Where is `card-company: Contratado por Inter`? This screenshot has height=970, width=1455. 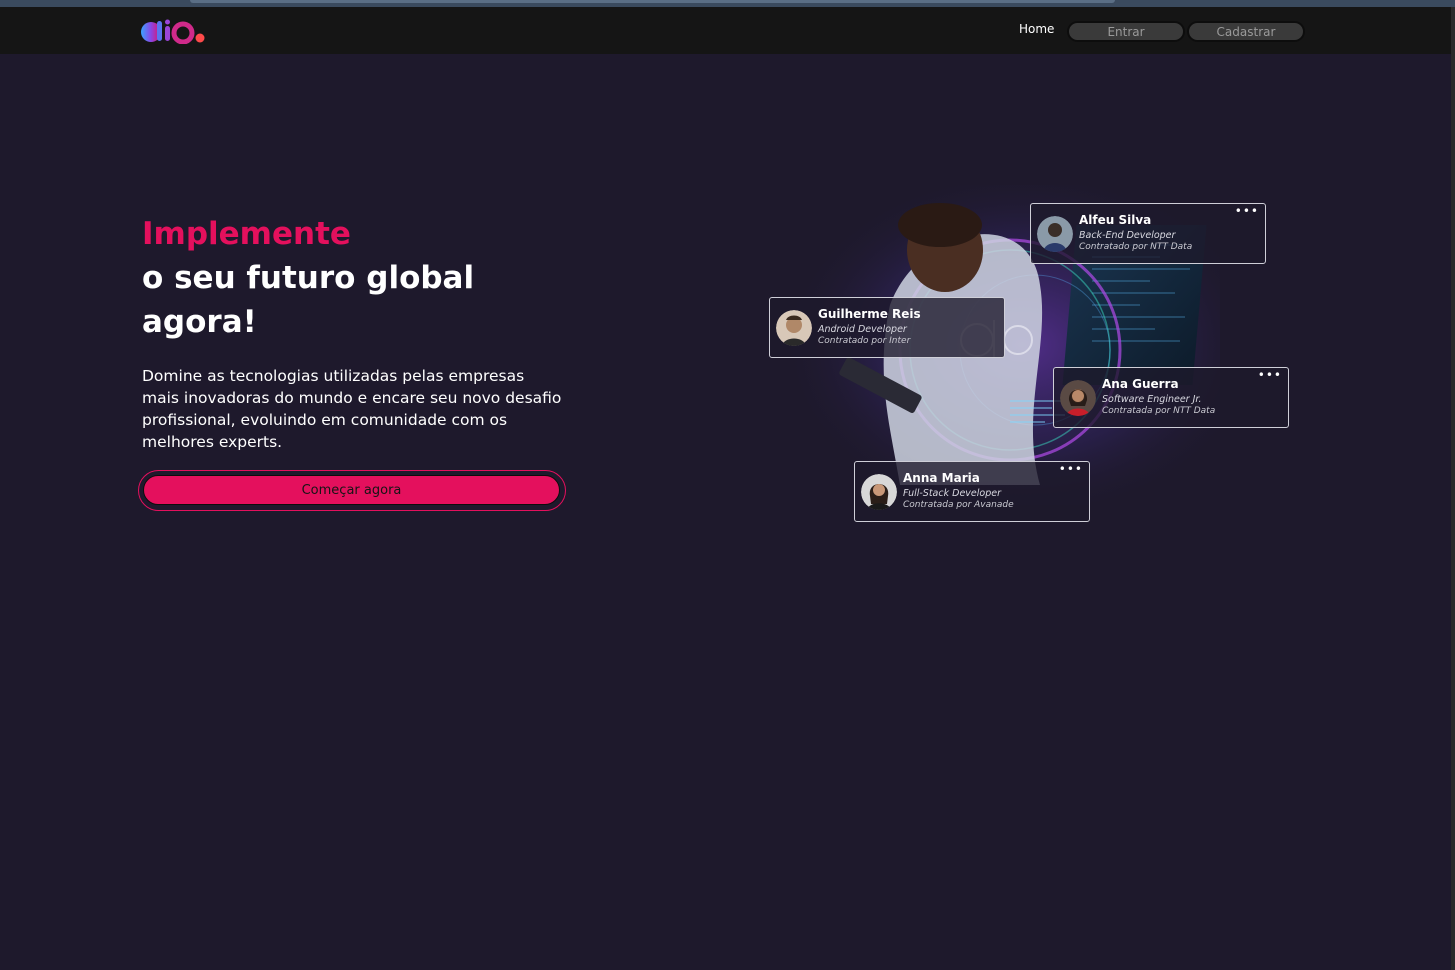 card-company: Contratado por Inter is located at coordinates (864, 341).